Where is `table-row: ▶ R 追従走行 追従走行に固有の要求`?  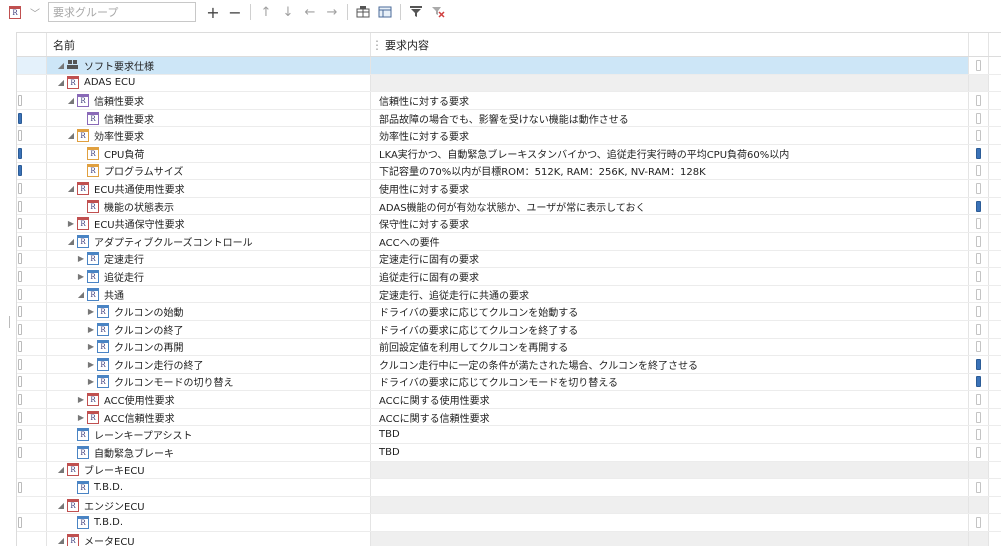
table-row: ▶ R 追従走行 追従走行に固有の要求 is located at coordinates (509, 277).